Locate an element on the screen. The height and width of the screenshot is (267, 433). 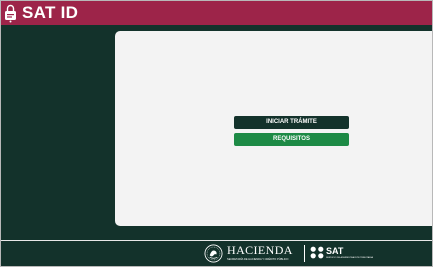
header-bar: SAT ID is located at coordinates (216, 13).